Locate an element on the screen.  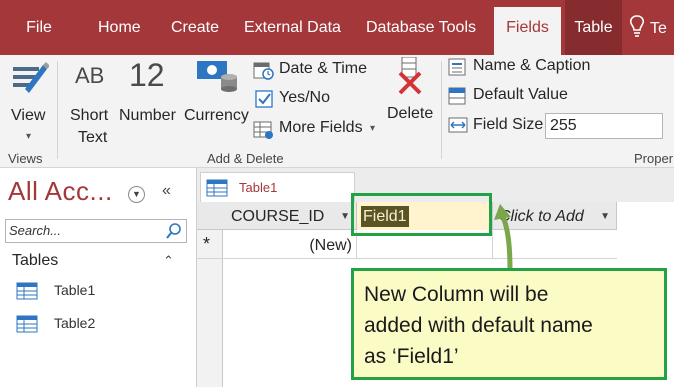
delete-column-icon is located at coordinates (410, 76).